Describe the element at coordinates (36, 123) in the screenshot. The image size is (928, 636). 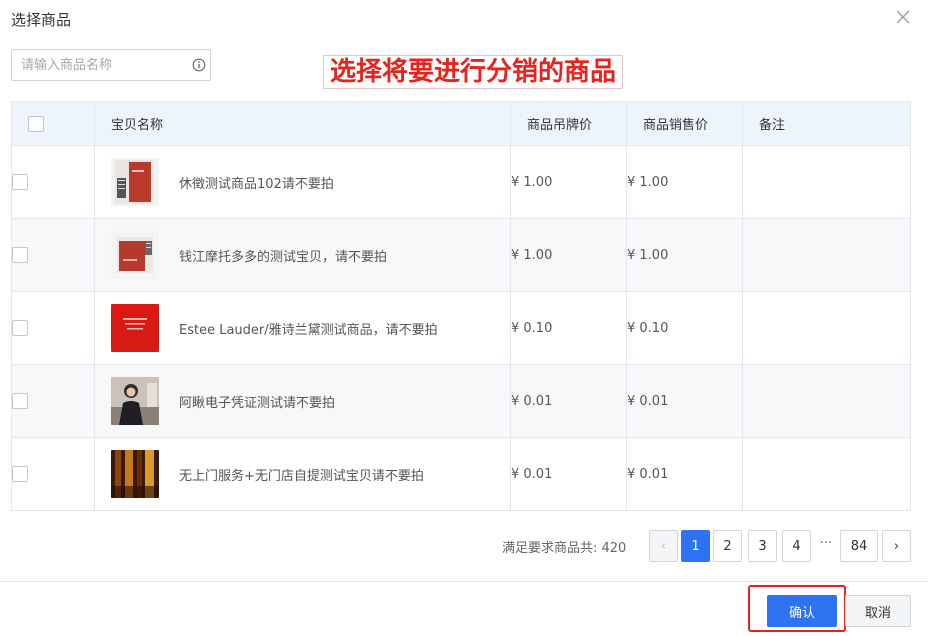
I see `select-all-checkbox` at that location.